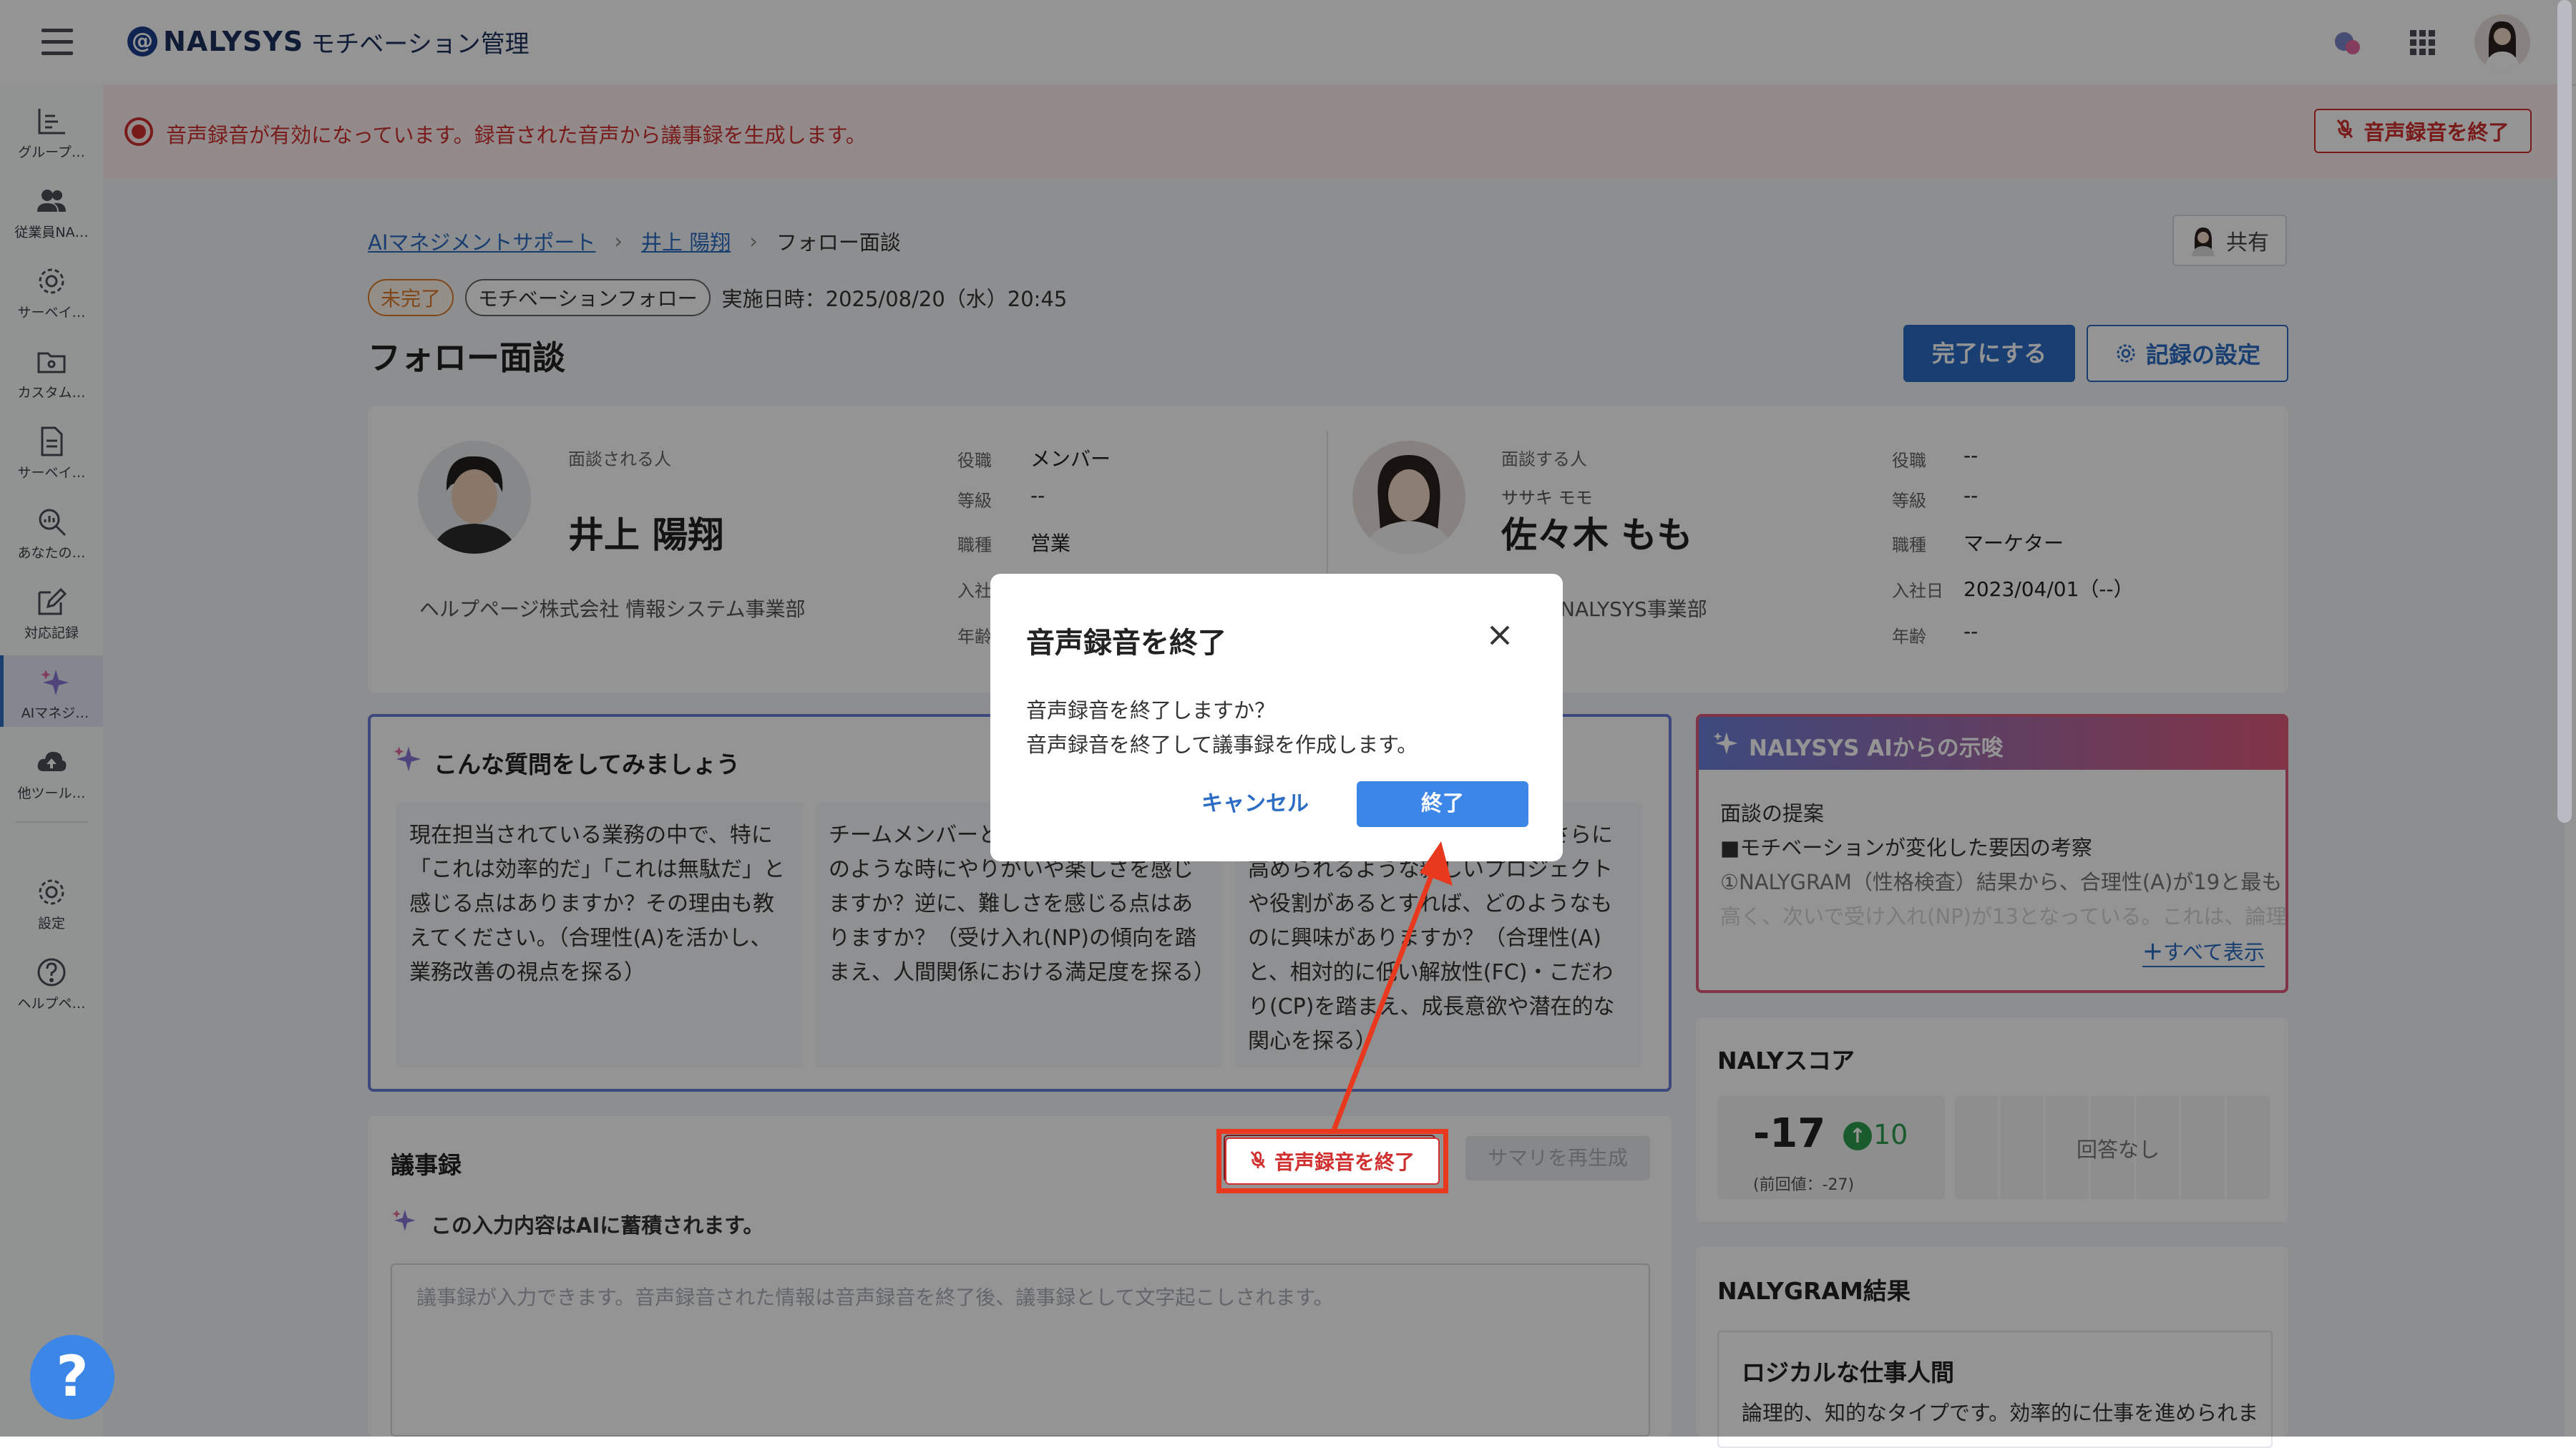 The height and width of the screenshot is (1448, 2576). I want to click on annotation-arrow, so click(1392, 986).